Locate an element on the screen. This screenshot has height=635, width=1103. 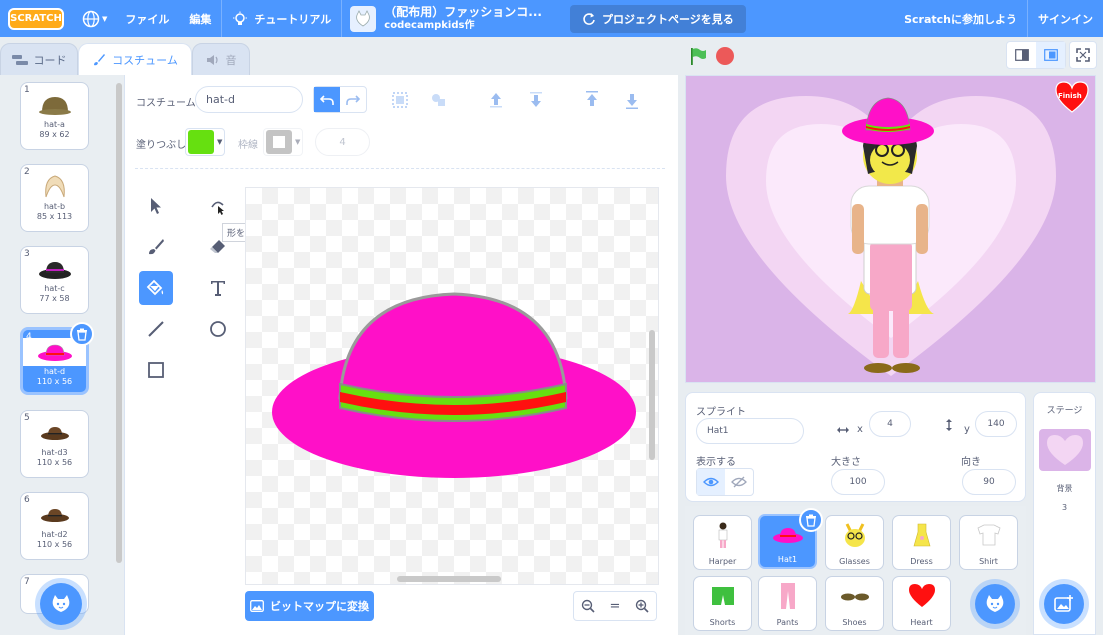
sign-in-link: サインイン is located at coordinates (1065, 18).